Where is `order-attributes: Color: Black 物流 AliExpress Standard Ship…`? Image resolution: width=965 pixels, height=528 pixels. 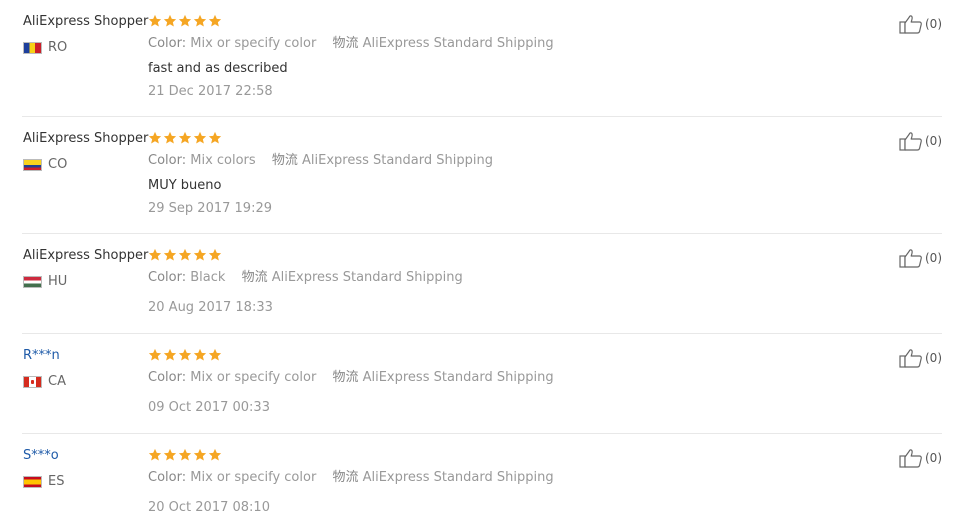
order-attributes: Color: Black 物流 AliExpress Standard Ship… is located at coordinates (305, 278).